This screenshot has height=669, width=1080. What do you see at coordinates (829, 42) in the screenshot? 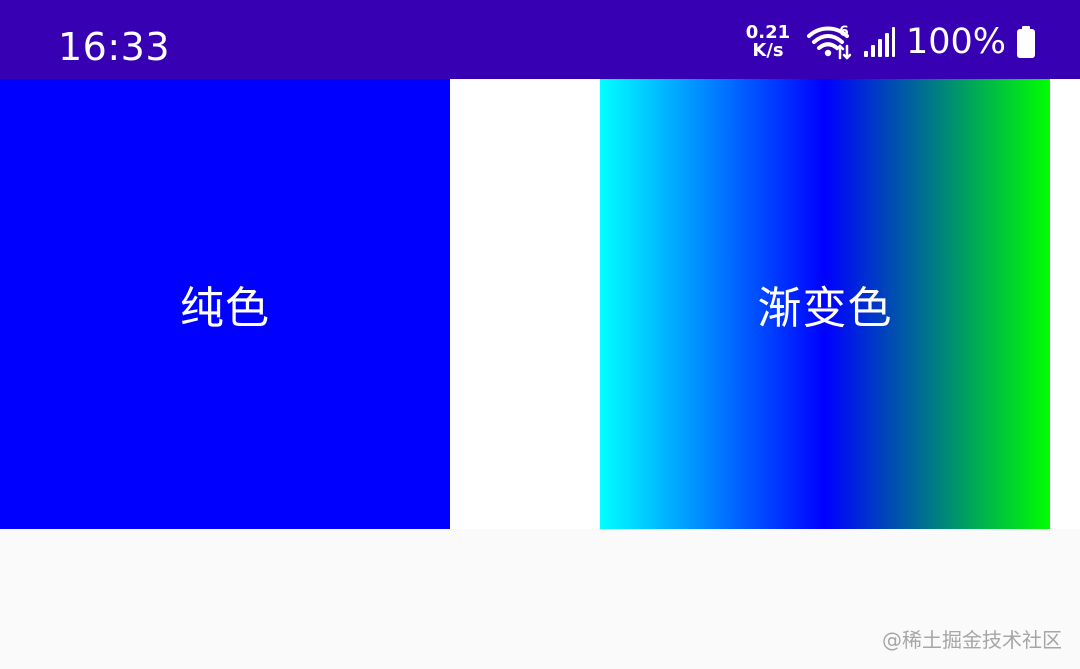
I see `wifi-icon: 6` at bounding box center [829, 42].